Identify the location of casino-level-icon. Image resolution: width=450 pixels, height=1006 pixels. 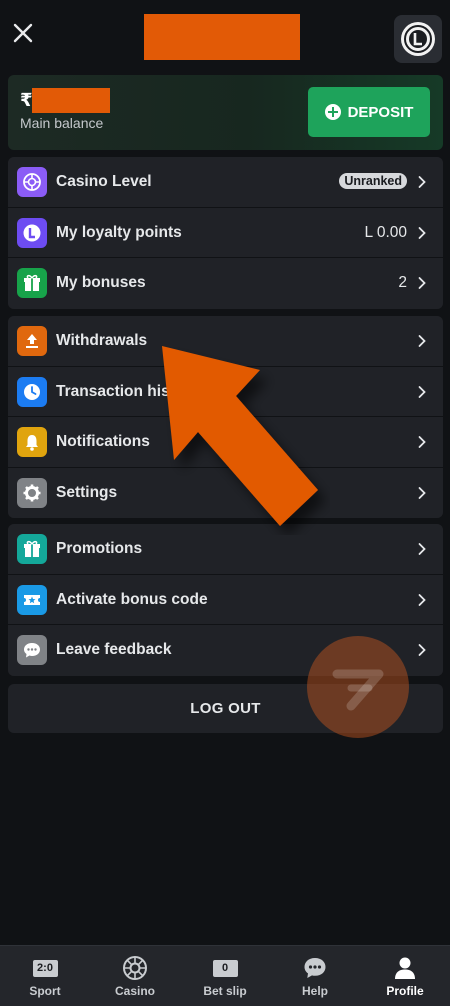
(32, 182).